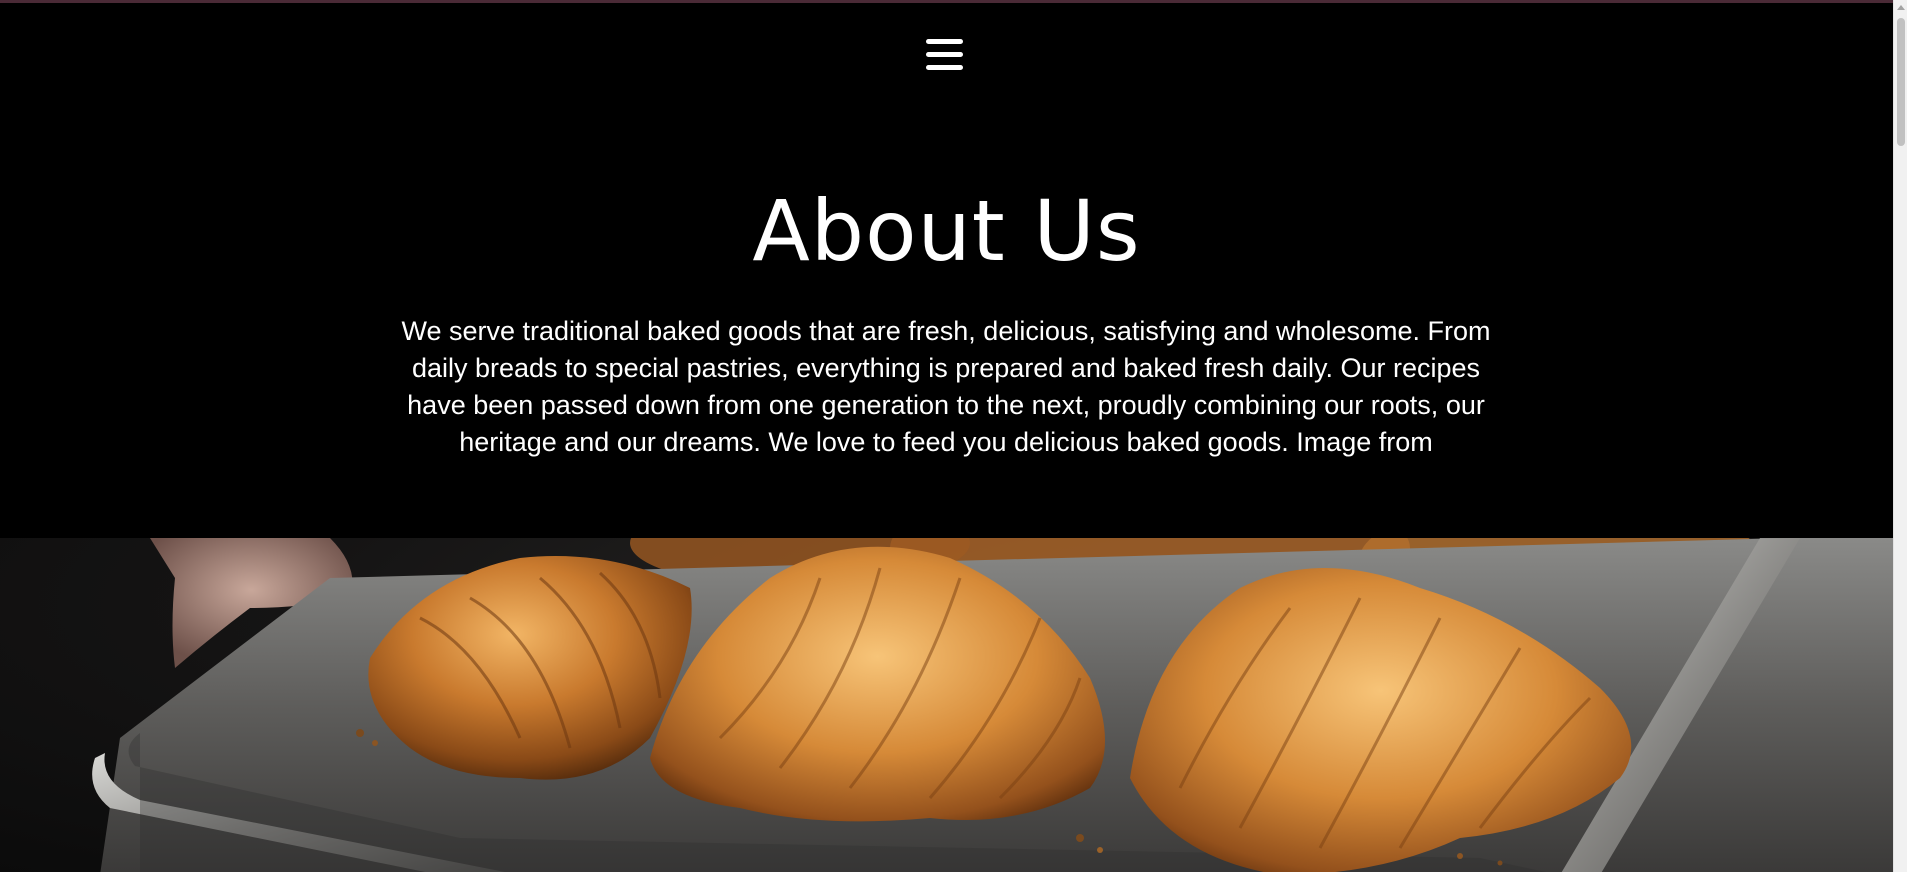 This screenshot has width=1907, height=872. I want to click on vertical-scrollbar, so click(1900, 436).